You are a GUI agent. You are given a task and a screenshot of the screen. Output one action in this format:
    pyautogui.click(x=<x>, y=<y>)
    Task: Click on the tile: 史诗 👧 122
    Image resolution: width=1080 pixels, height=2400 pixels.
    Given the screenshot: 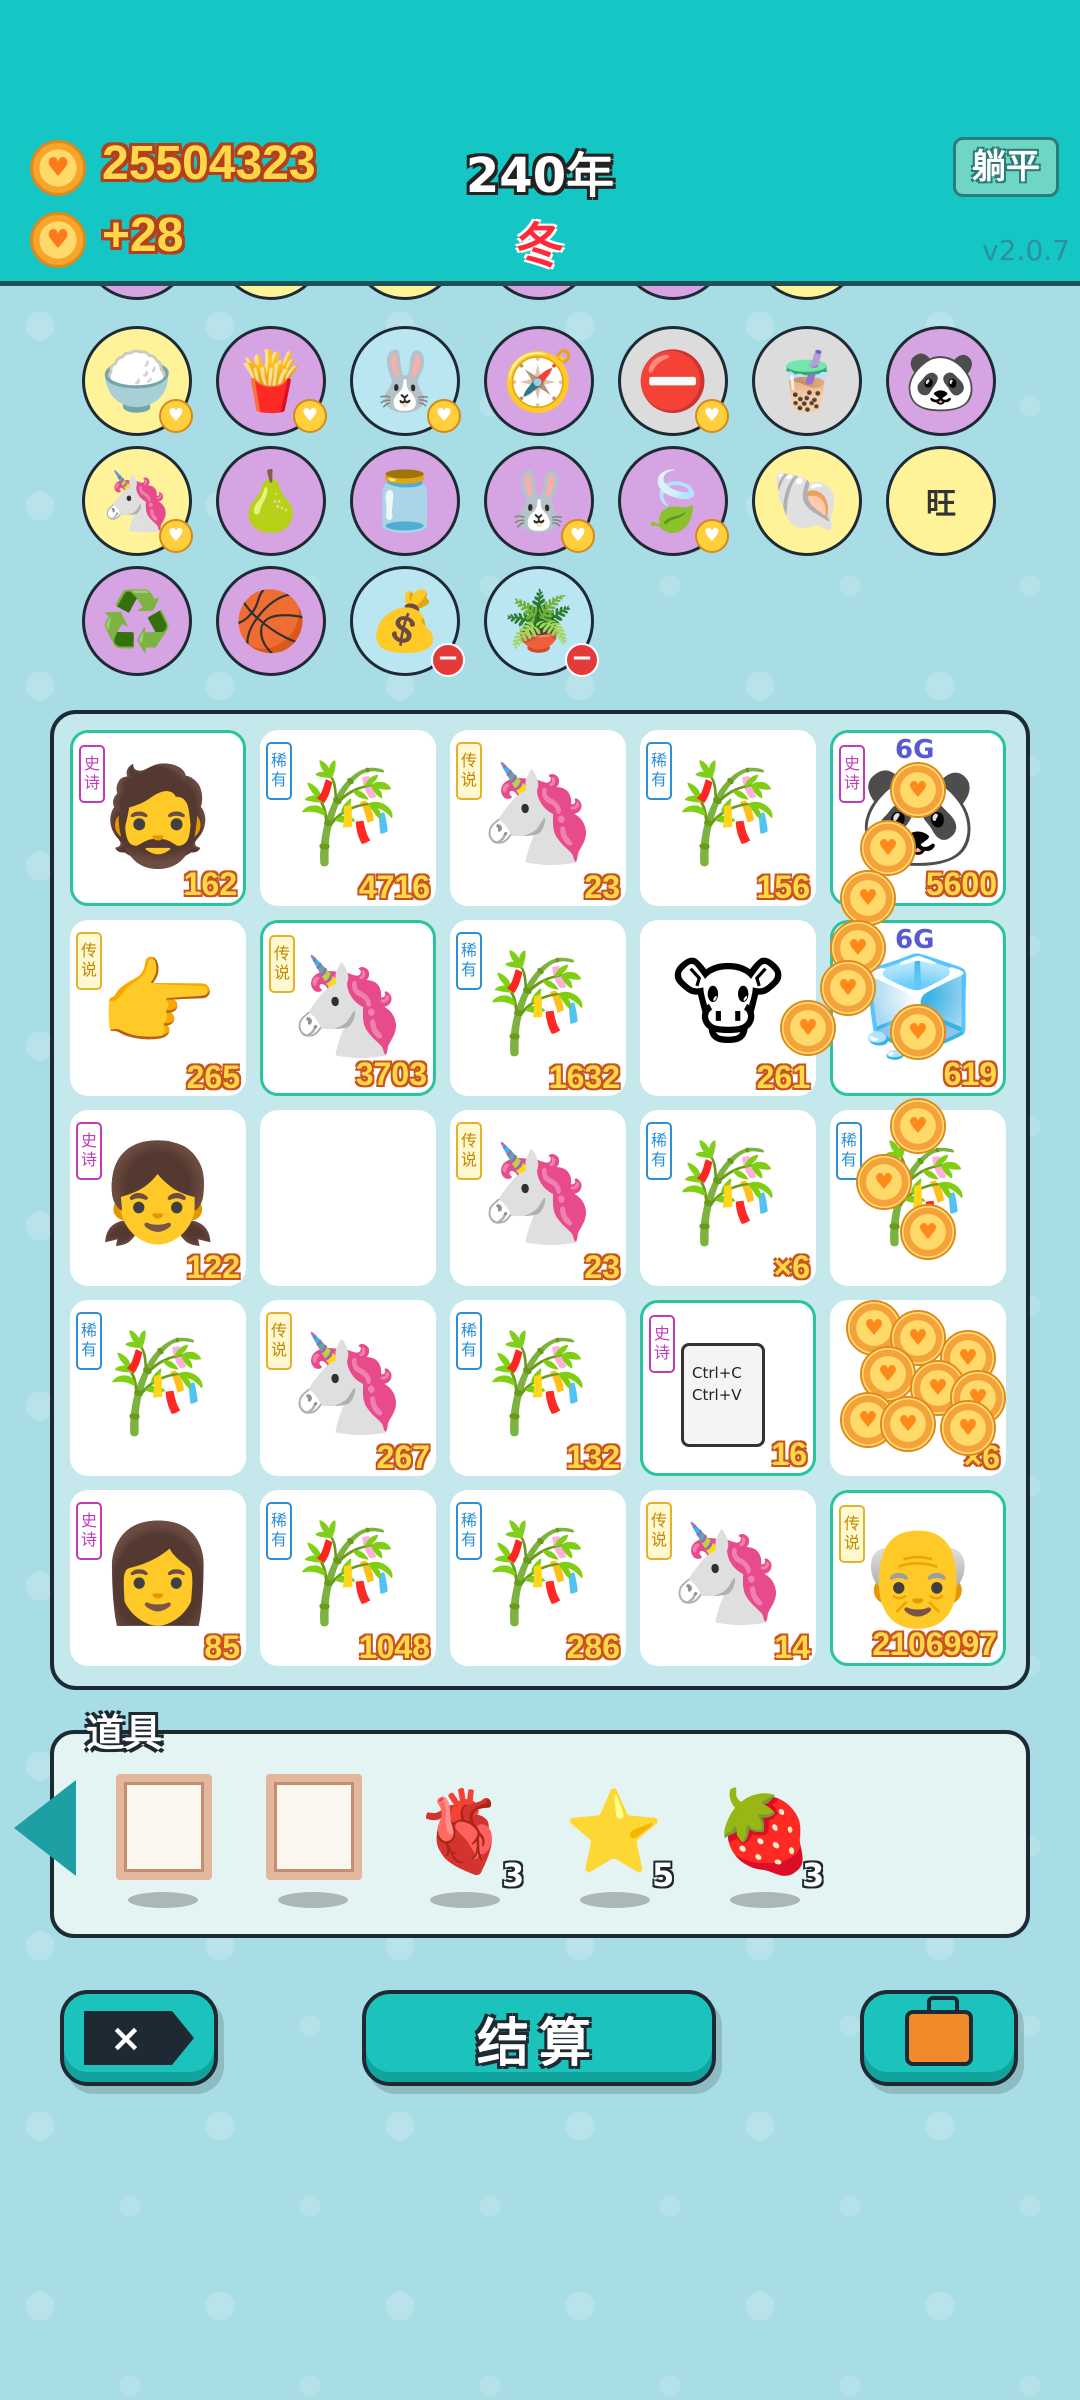 What is the action you would take?
    pyautogui.click(x=158, y=1198)
    